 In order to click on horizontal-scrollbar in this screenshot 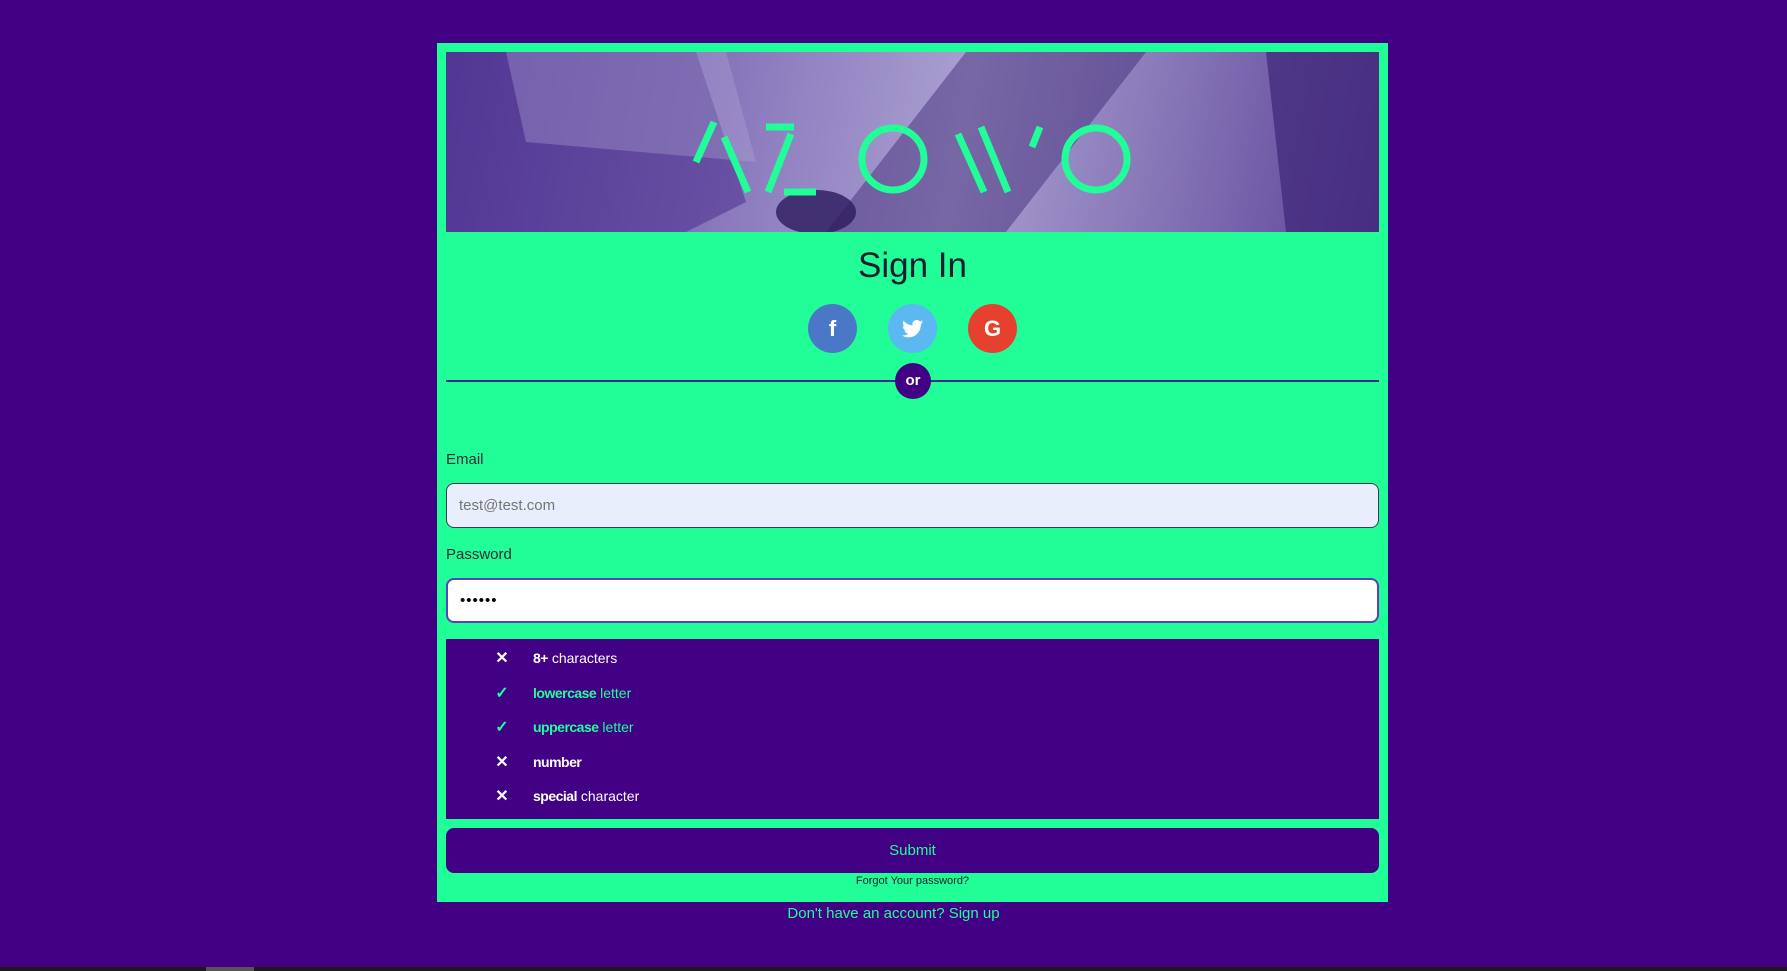, I will do `click(893, 969)`.